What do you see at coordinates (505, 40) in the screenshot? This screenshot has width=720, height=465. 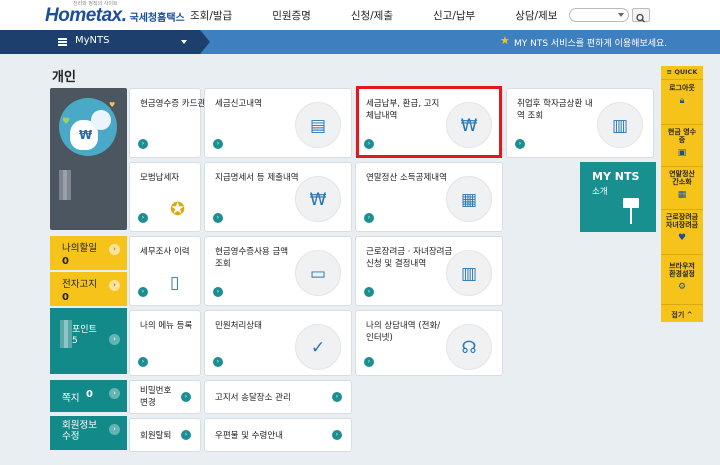 I see `star-icon: ★` at bounding box center [505, 40].